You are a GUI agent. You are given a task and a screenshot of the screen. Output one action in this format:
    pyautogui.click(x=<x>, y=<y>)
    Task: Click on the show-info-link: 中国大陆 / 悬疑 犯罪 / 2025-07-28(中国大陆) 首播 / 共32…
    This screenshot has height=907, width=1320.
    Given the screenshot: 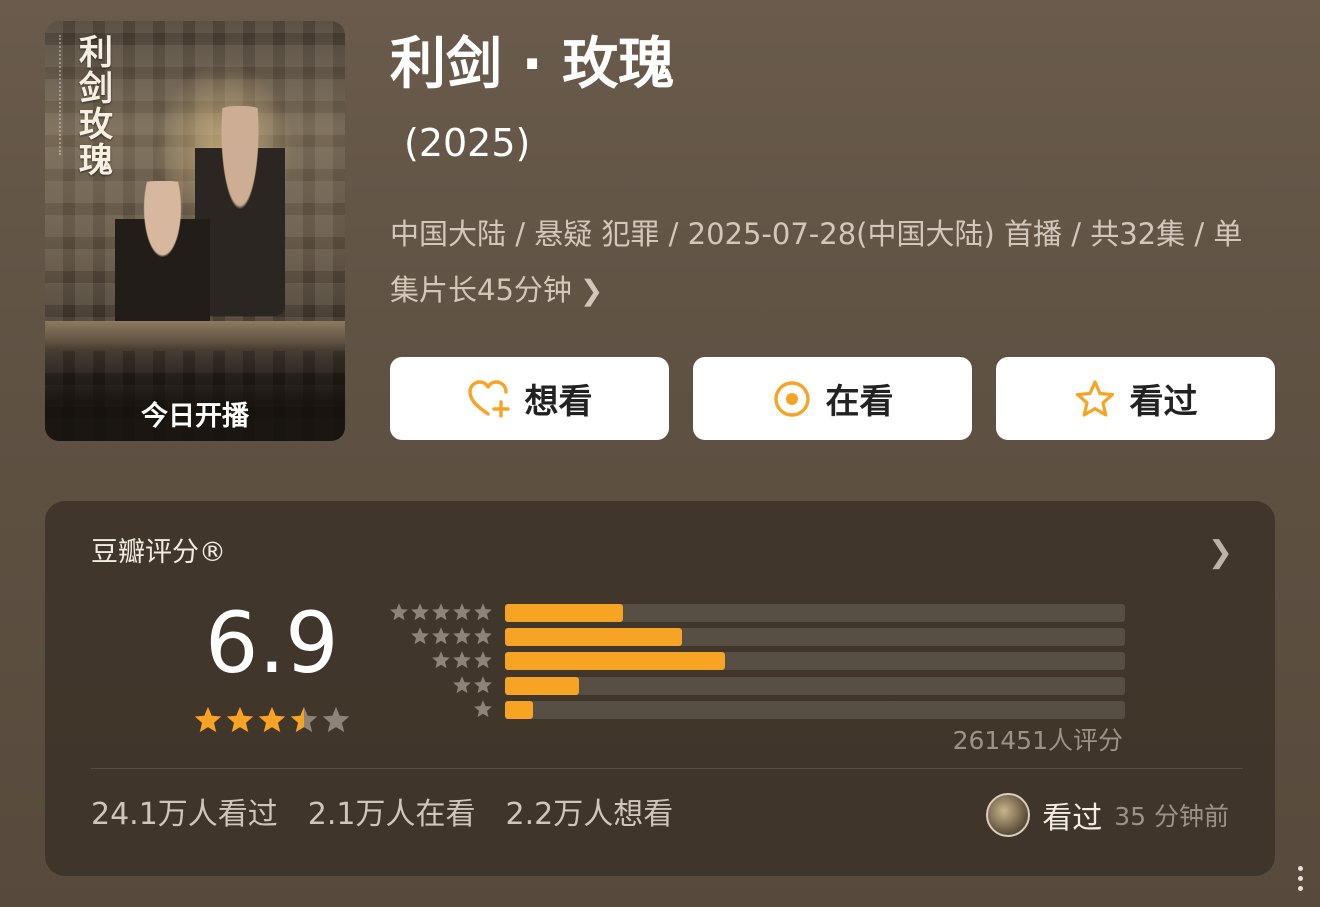 What is the action you would take?
    pyautogui.click(x=830, y=262)
    